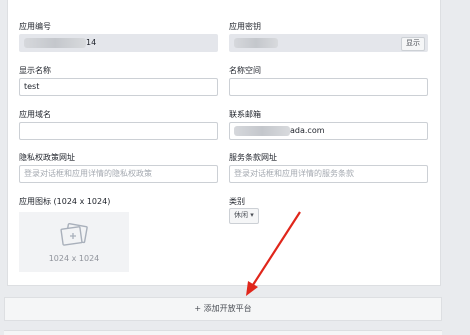 This screenshot has width=470, height=335. Describe the element at coordinates (245, 70) in the screenshot. I see `namespace-label: 名称空间` at that location.